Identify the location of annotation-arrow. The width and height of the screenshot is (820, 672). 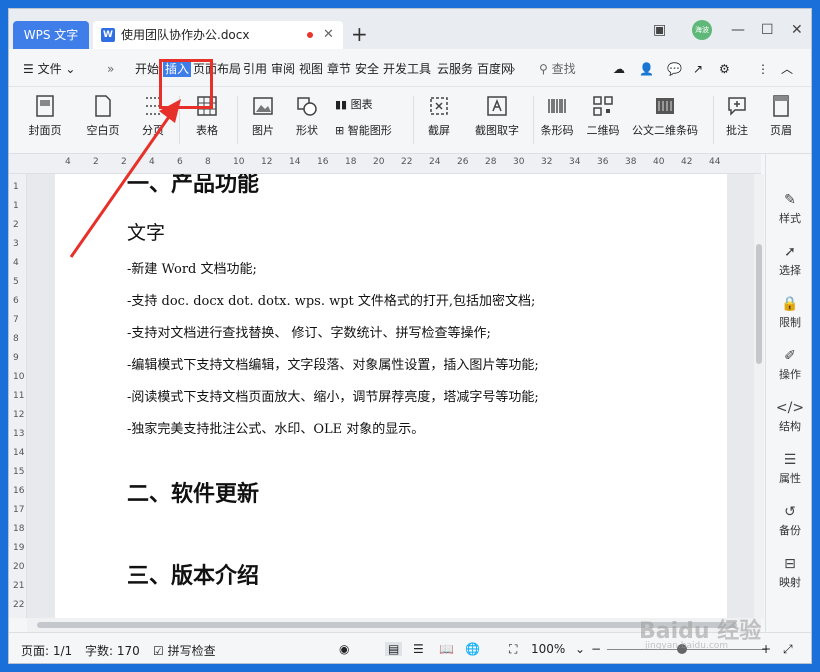
(125, 178).